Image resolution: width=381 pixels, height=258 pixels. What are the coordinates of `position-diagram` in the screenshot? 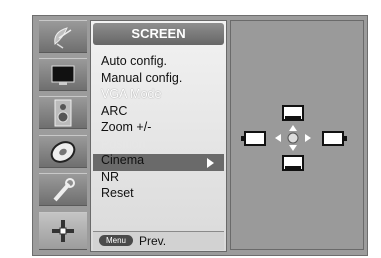 It's located at (294, 138).